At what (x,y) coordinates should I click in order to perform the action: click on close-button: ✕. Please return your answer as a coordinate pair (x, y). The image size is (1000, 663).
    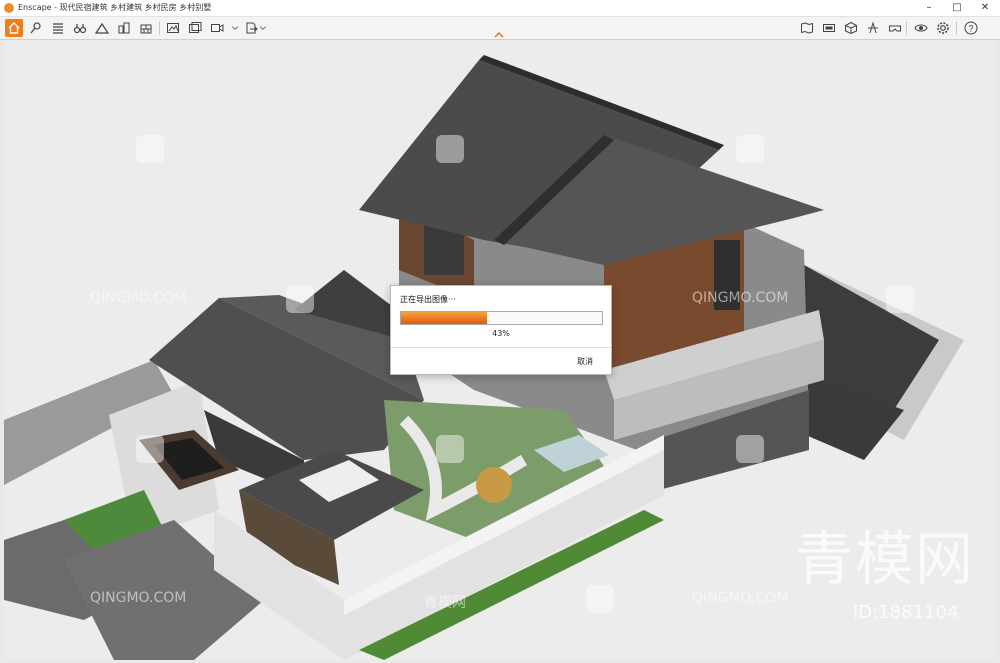
    Looking at the image, I should click on (985, 8).